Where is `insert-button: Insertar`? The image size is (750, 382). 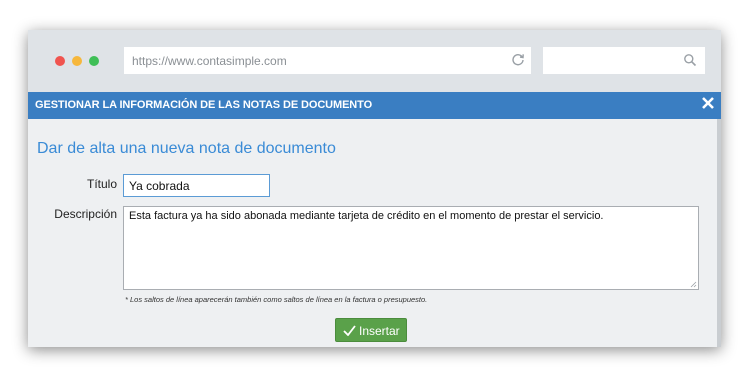 insert-button: Insertar is located at coordinates (371, 330).